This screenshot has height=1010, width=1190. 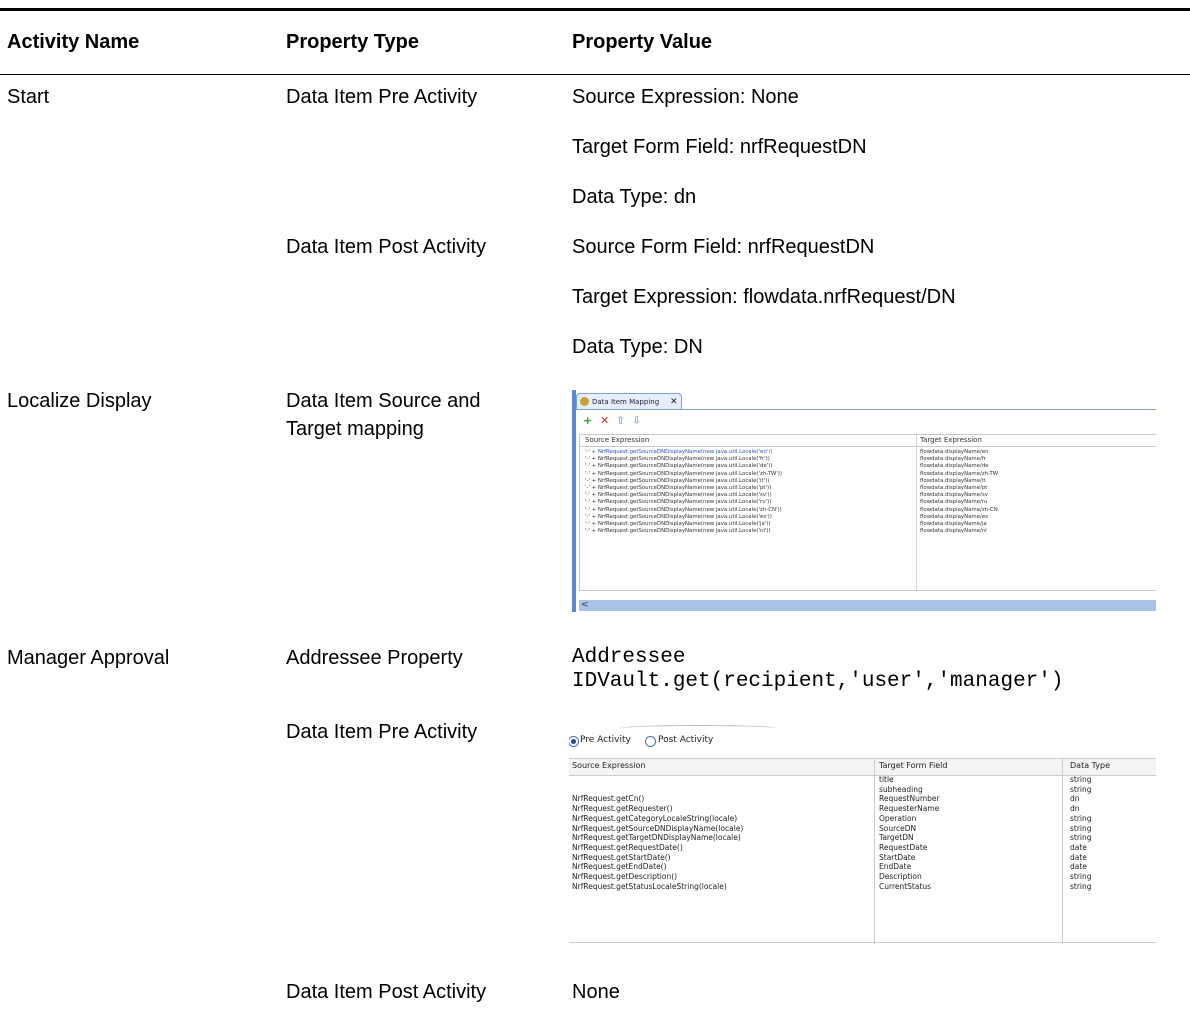 I want to click on move-down-icon: ⇩, so click(x=636, y=421).